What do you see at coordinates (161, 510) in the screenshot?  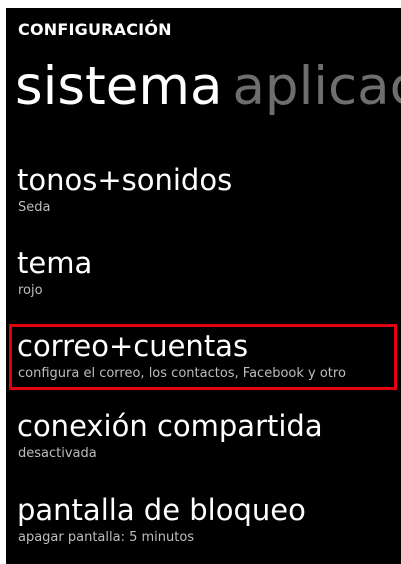 I see `settings-item-title: pantalla de bloqueo` at bounding box center [161, 510].